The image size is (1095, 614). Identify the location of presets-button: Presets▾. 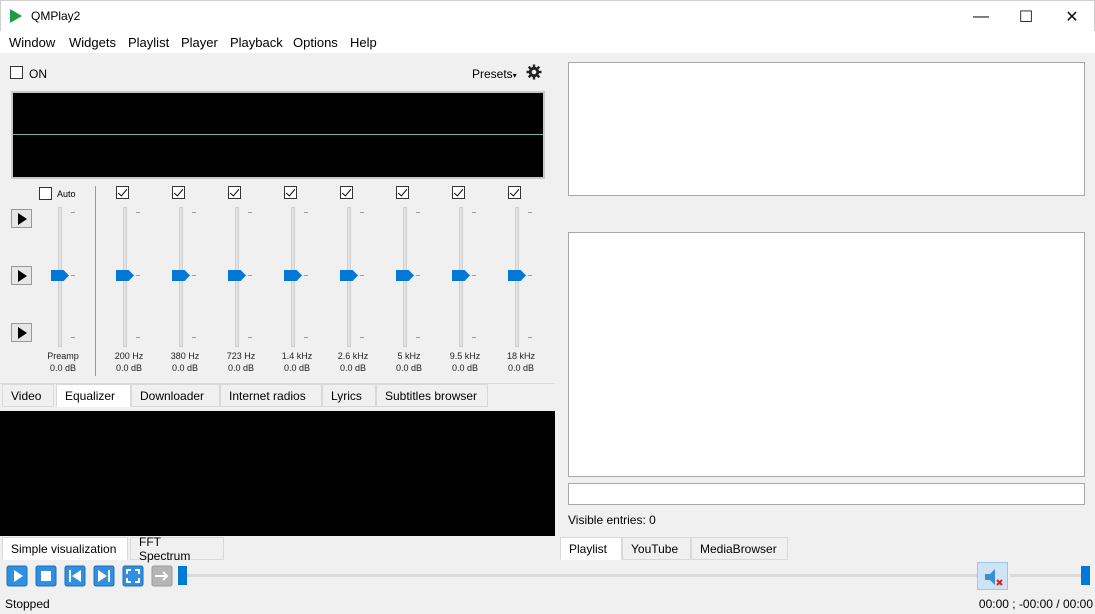
(494, 74).